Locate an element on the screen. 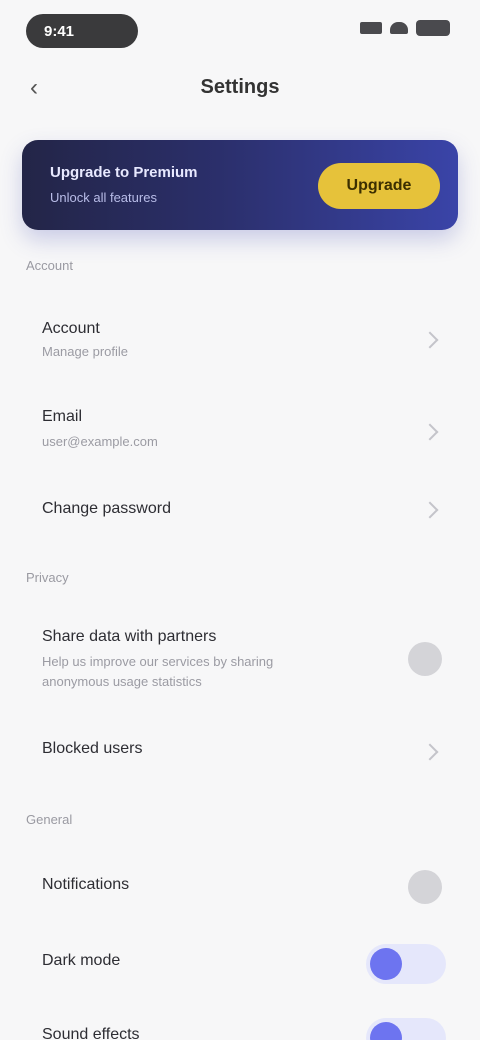 Image resolution: width=480 pixels, height=1040 pixels. status-icons is located at coordinates (405, 28).